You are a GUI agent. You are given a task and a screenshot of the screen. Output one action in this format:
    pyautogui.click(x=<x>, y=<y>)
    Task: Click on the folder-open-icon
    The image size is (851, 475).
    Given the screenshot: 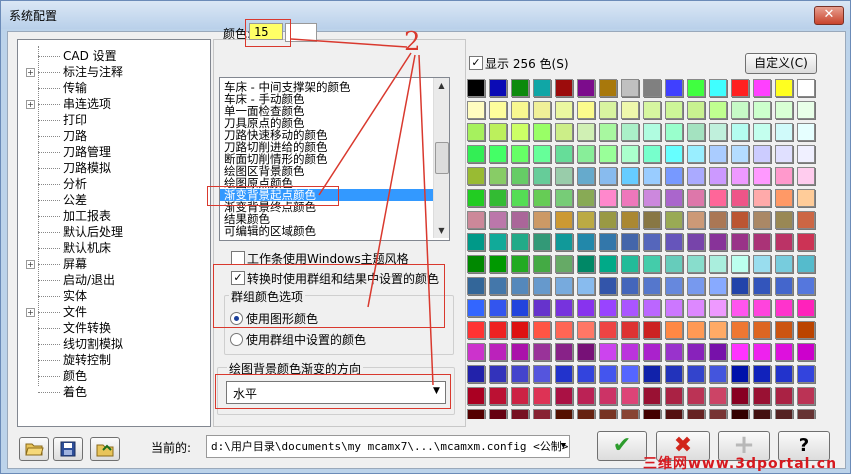 What is the action you would take?
    pyautogui.click(x=34, y=449)
    